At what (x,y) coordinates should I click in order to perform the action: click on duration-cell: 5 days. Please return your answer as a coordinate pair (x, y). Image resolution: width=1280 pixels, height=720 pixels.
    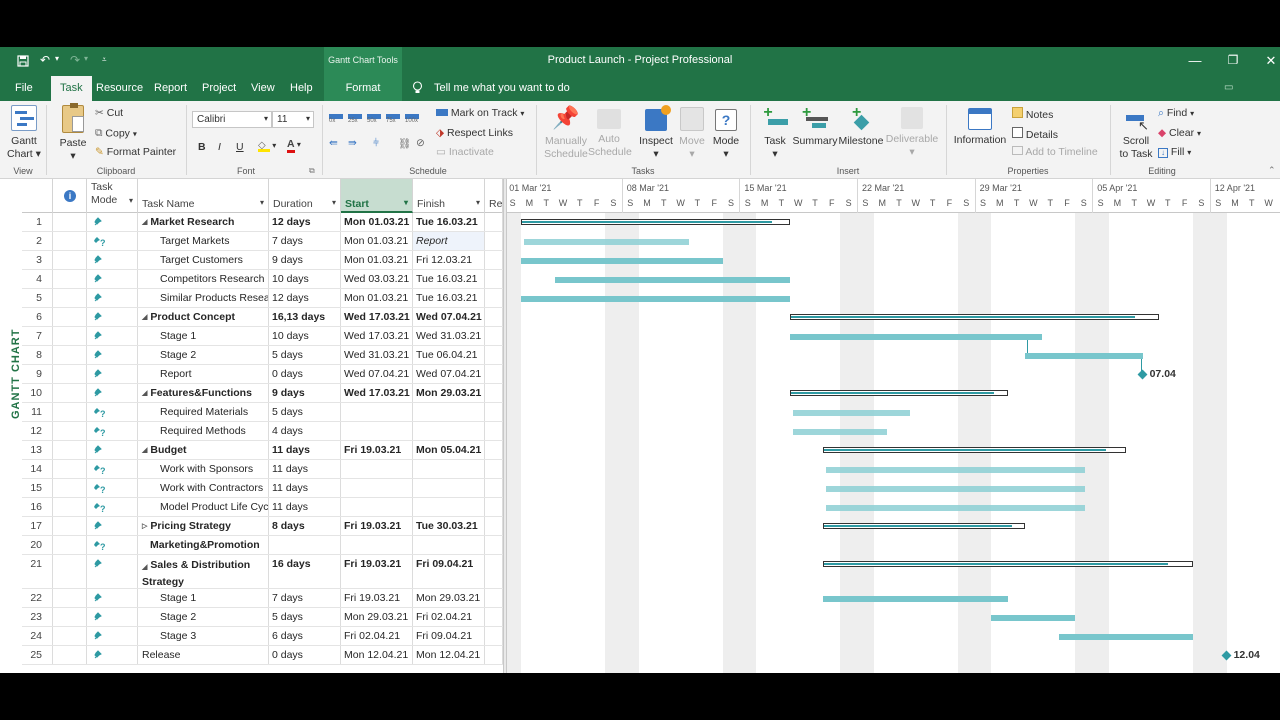
    Looking at the image, I should click on (305, 355).